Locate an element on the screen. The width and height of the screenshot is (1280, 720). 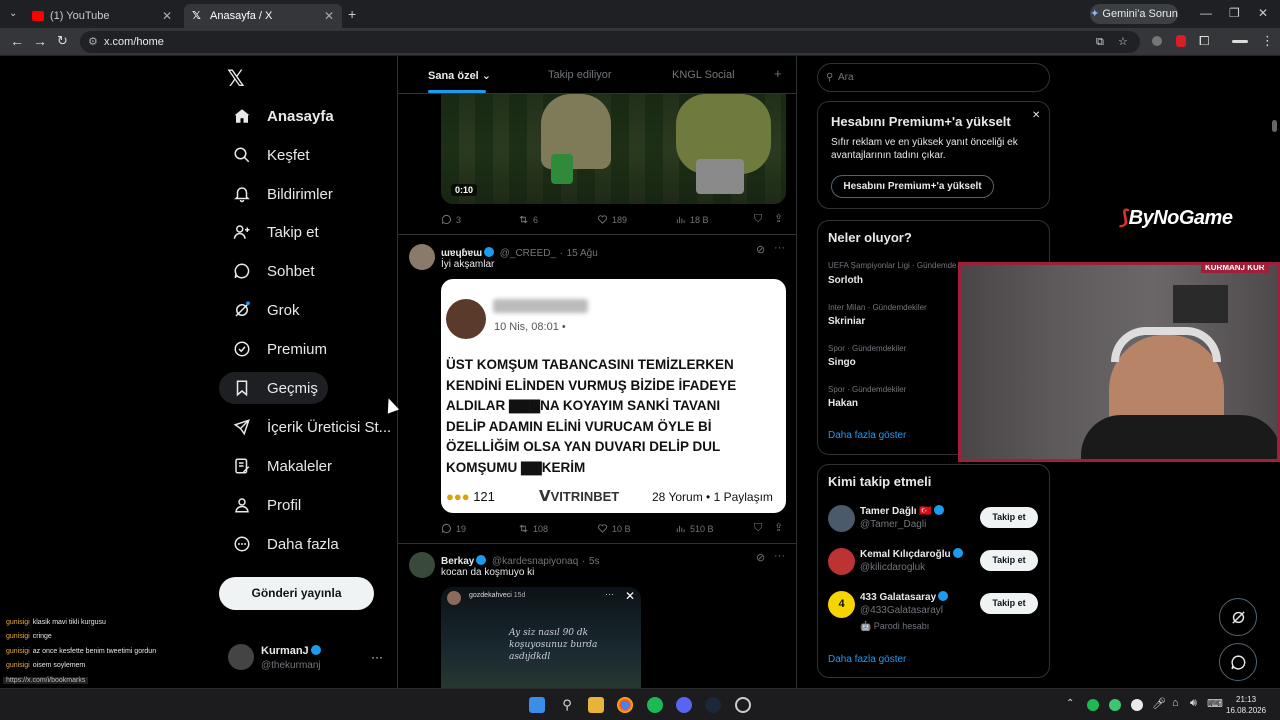
account-menu-icon: ··· is located at coordinates (377, 657).